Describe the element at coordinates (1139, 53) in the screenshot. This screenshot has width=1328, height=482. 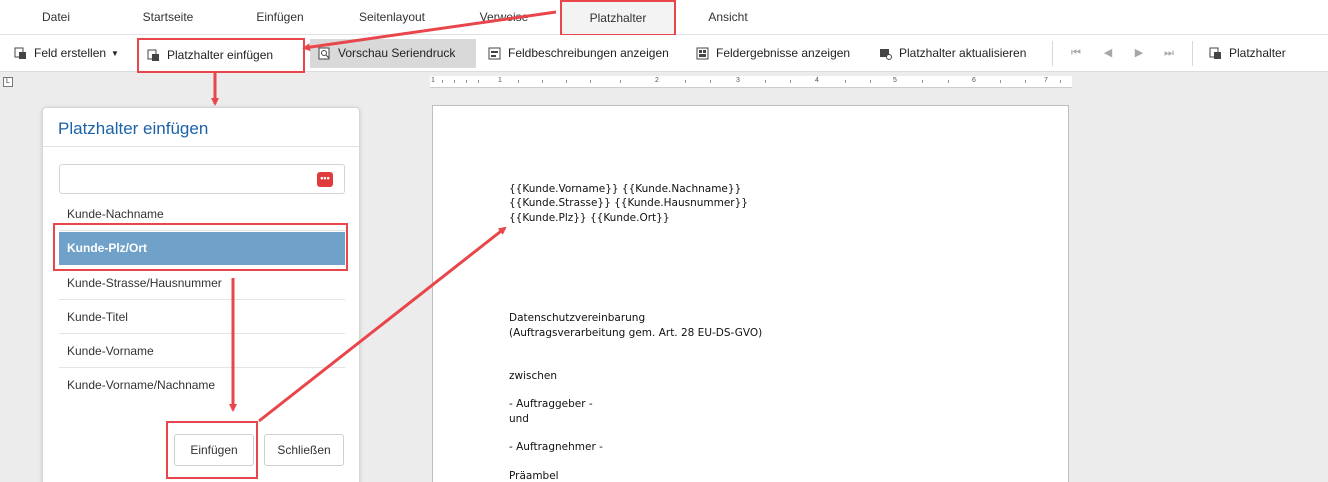
I see `next-record-icon: ▶` at that location.